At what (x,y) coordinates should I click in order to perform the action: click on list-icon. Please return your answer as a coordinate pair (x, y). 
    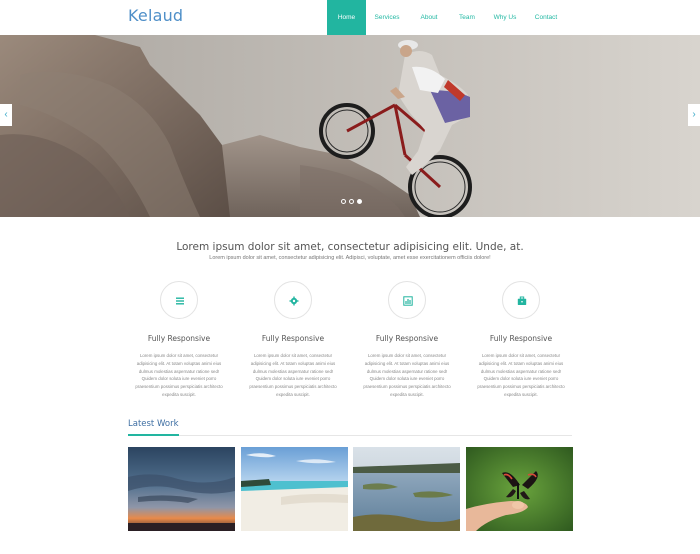
    Looking at the image, I should click on (180, 301).